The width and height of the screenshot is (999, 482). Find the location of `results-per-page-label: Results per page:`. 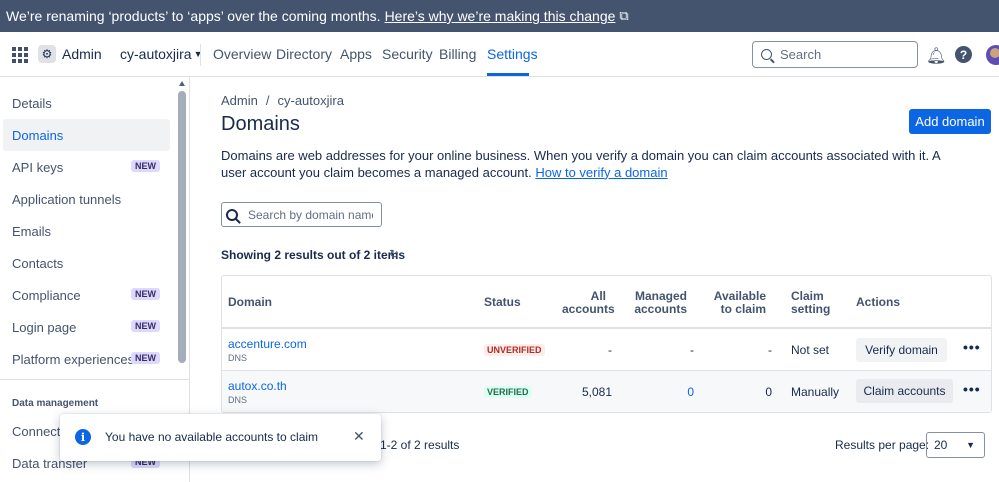

results-per-page-label: Results per page: is located at coordinates (882, 445).